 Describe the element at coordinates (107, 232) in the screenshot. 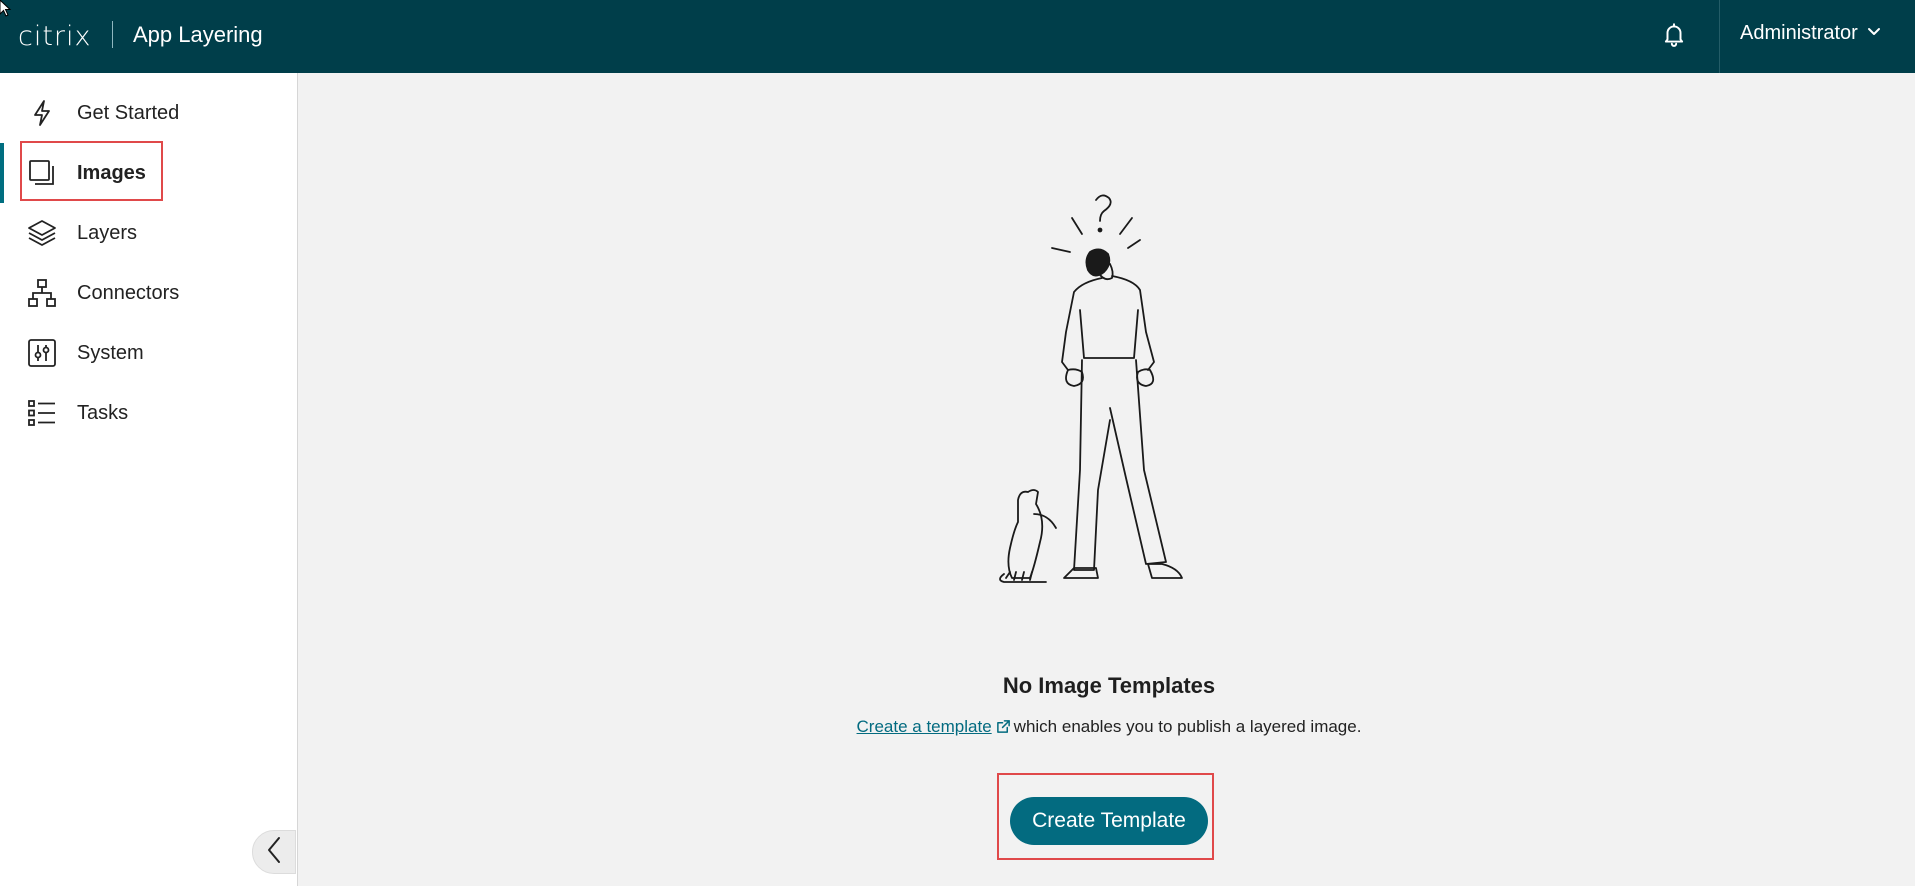

I see `sidebar-item-label: Layers` at that location.